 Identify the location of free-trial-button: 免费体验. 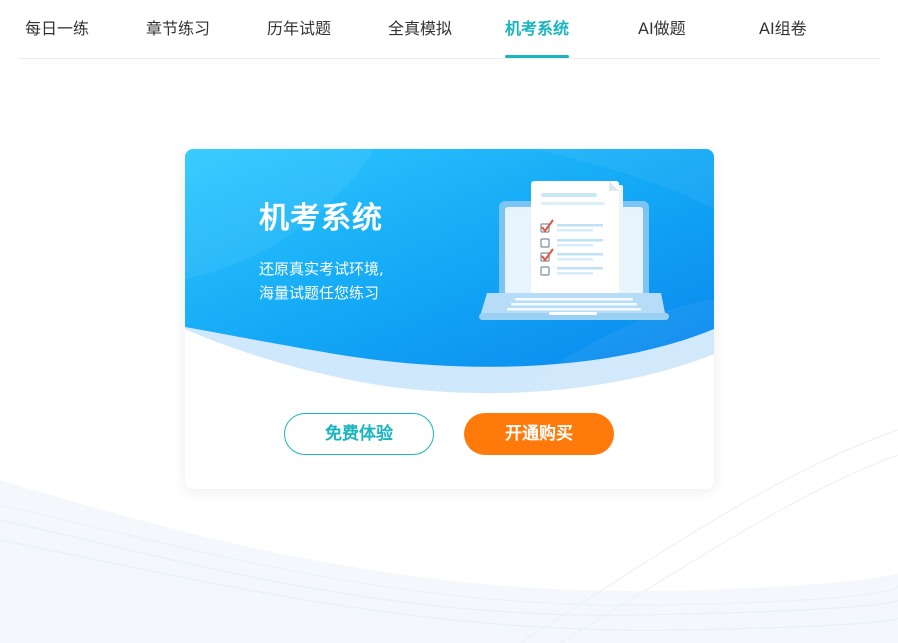
(359, 434).